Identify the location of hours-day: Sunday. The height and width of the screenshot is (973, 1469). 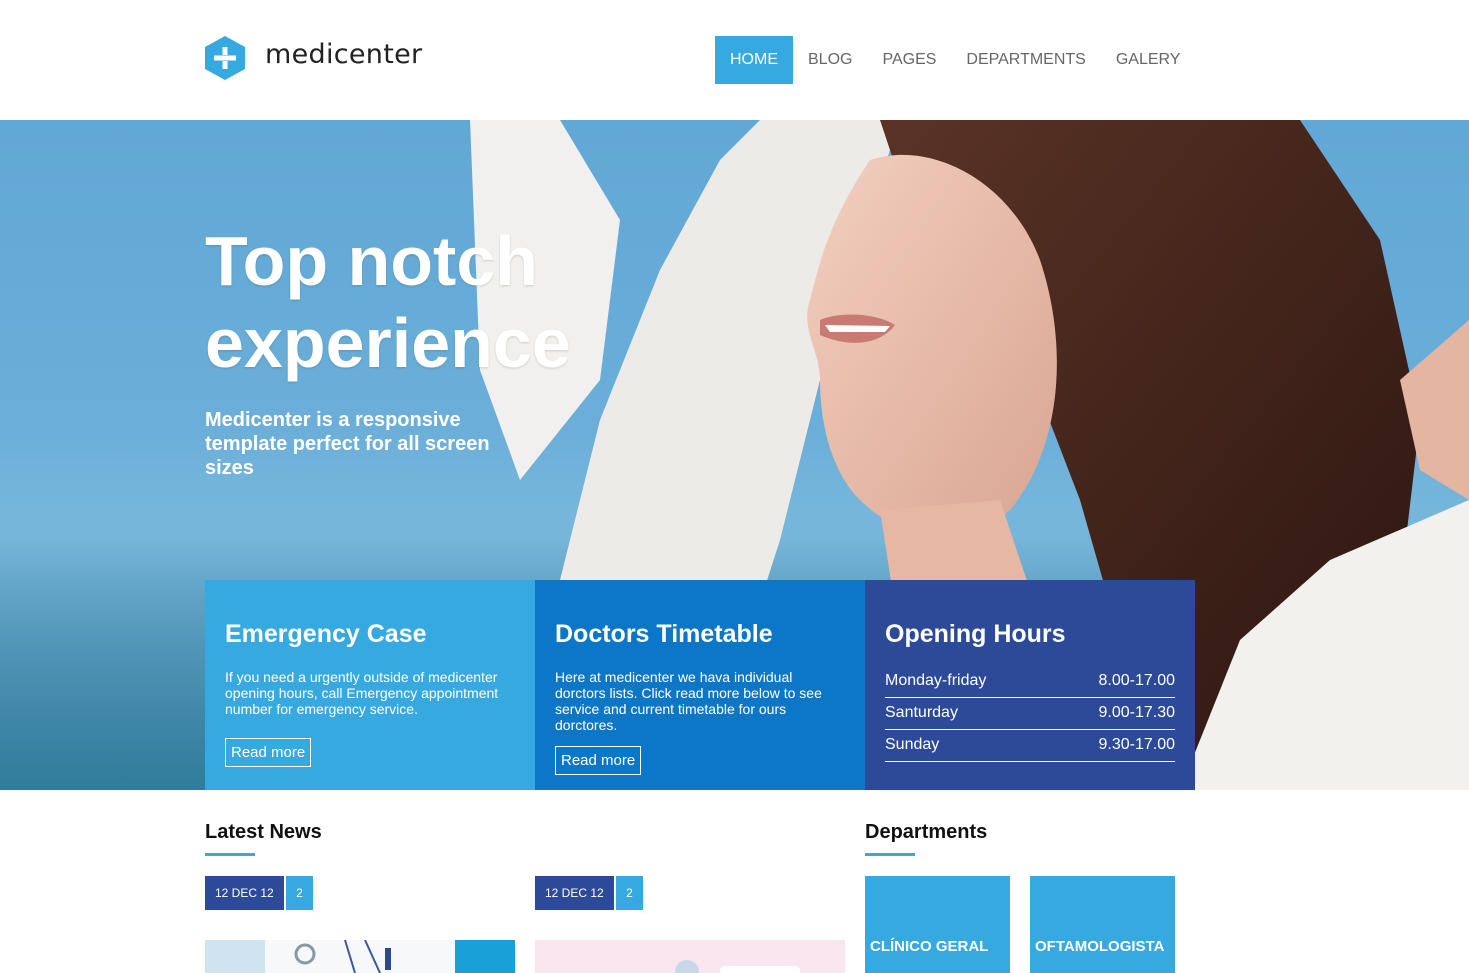
(912, 744).